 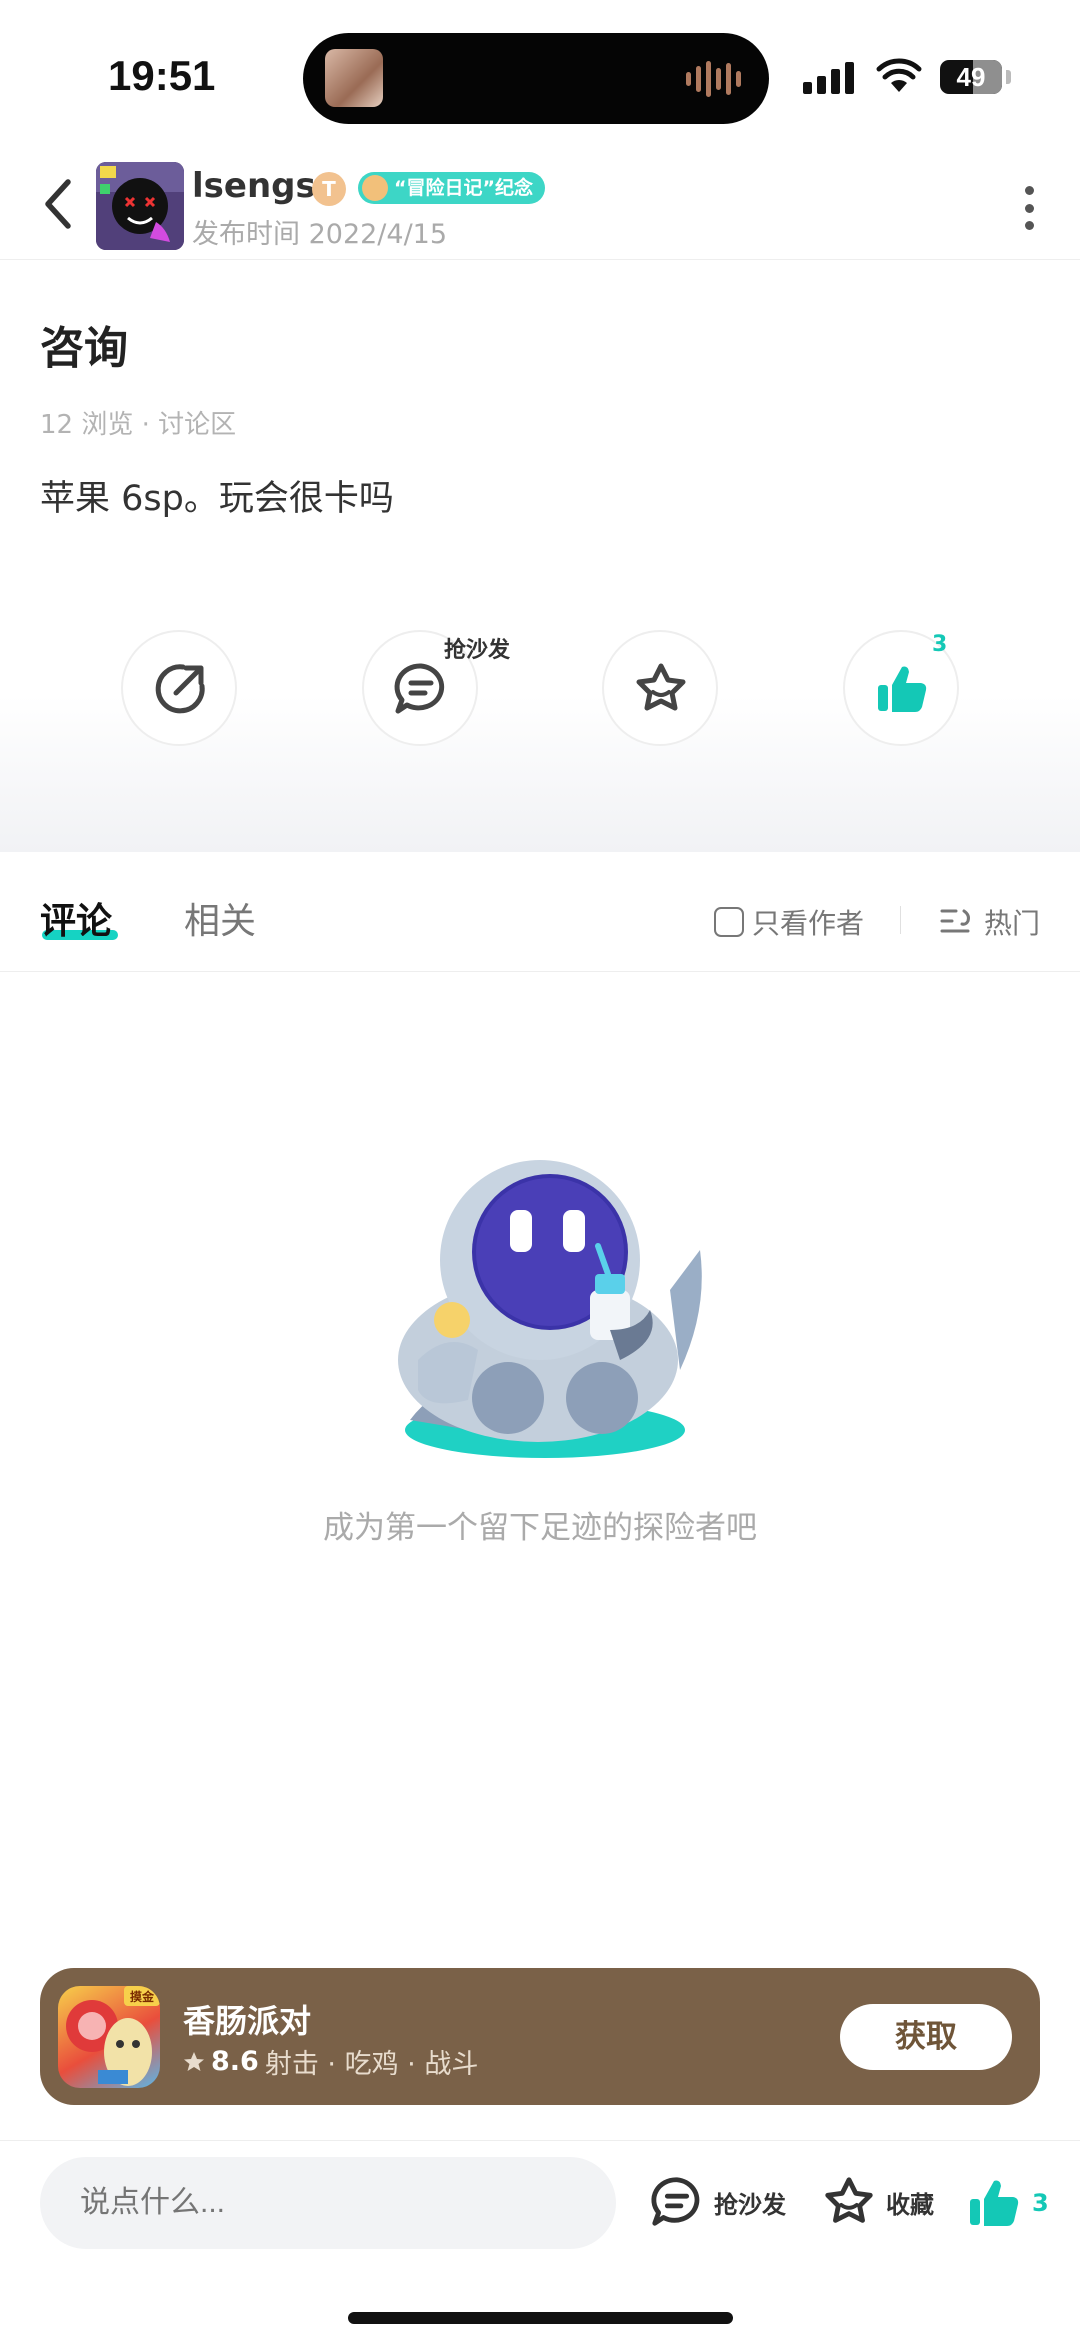 What do you see at coordinates (59, 204) in the screenshot?
I see `back-button` at bounding box center [59, 204].